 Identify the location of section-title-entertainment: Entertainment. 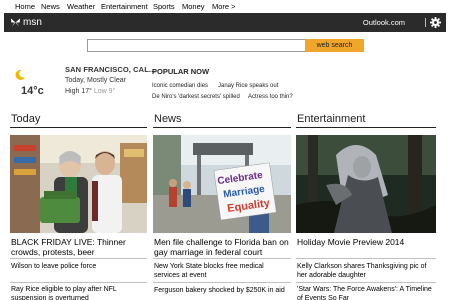
(331, 119).